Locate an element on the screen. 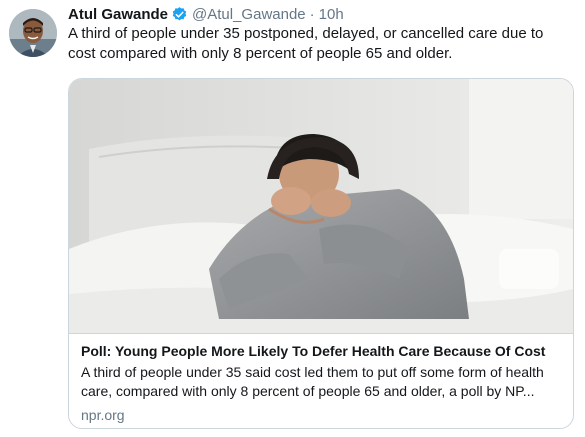  card-domain: npr.org is located at coordinates (321, 415).